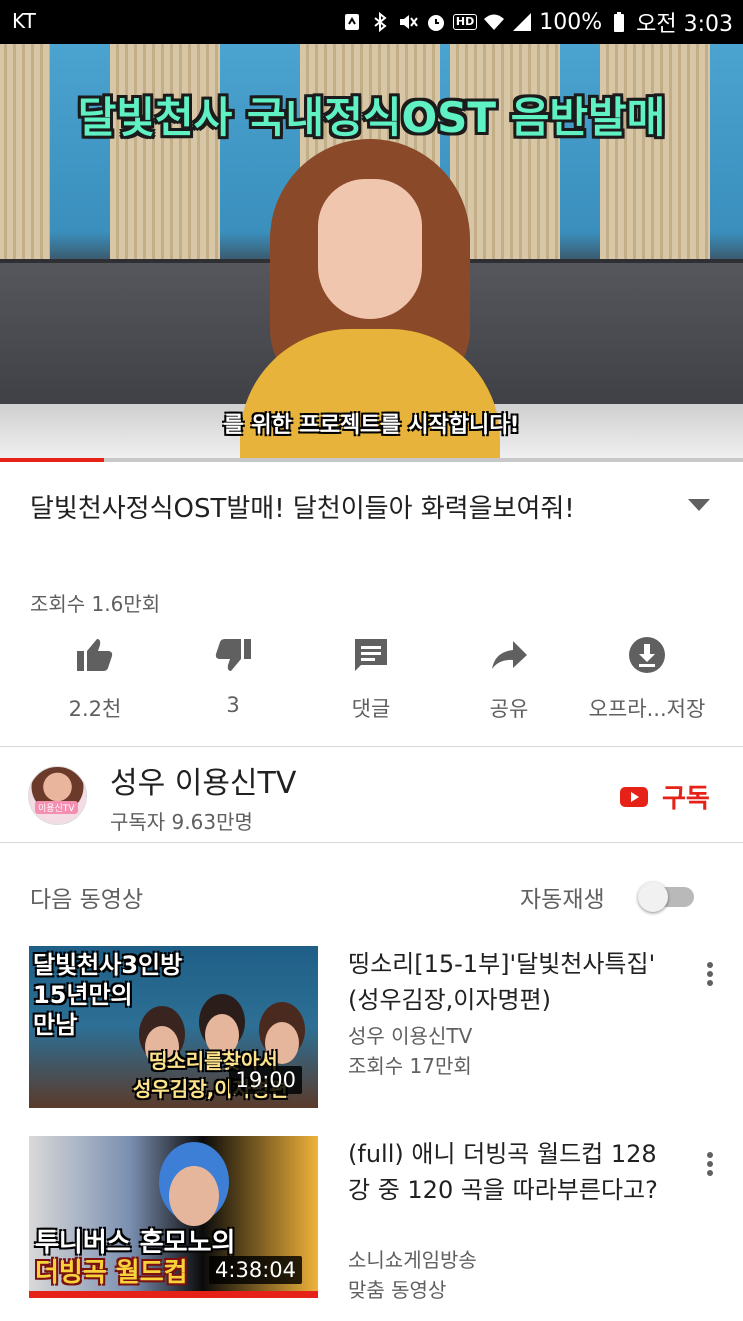 The image size is (743, 1321). What do you see at coordinates (57, 795) in the screenshot?
I see `channel-avatar: 이용신TV` at bounding box center [57, 795].